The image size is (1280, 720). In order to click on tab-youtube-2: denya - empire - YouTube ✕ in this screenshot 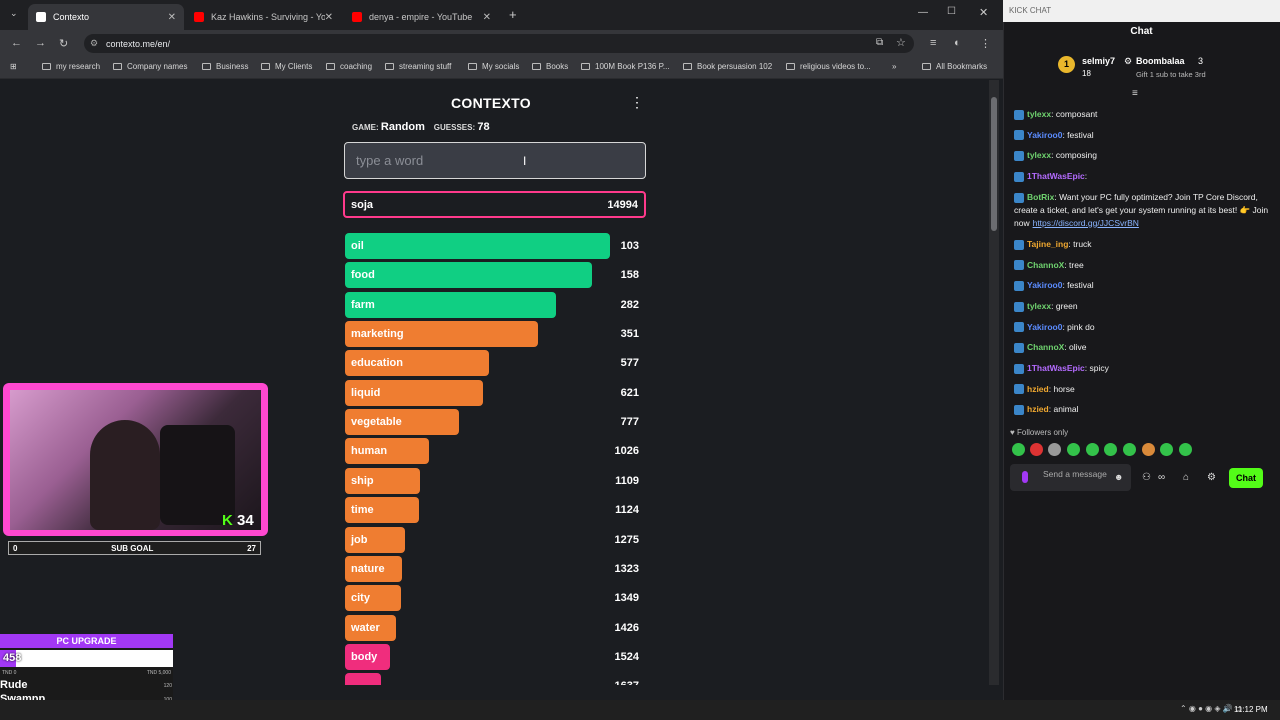, I will do `click(421, 17)`.